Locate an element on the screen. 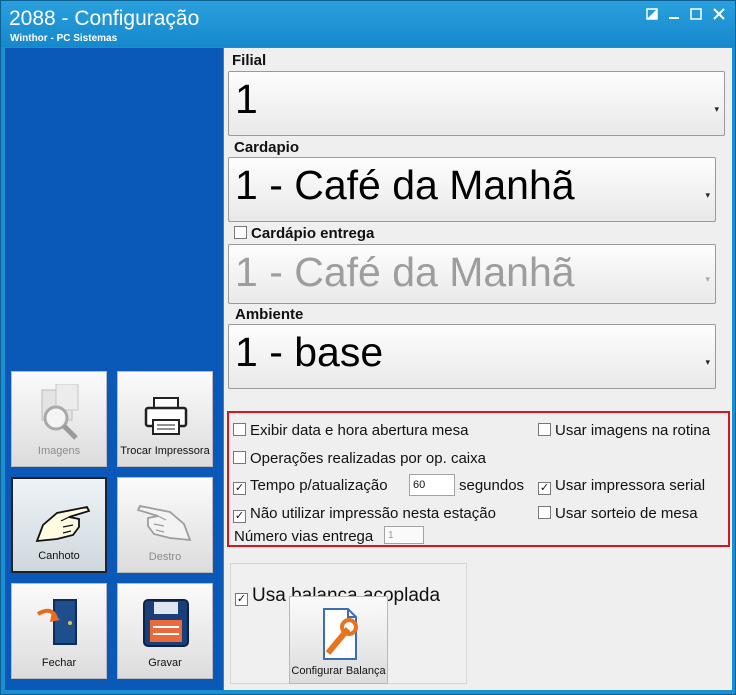  sorteio-checkbox: Usar sorteio de mesa is located at coordinates (618, 513).